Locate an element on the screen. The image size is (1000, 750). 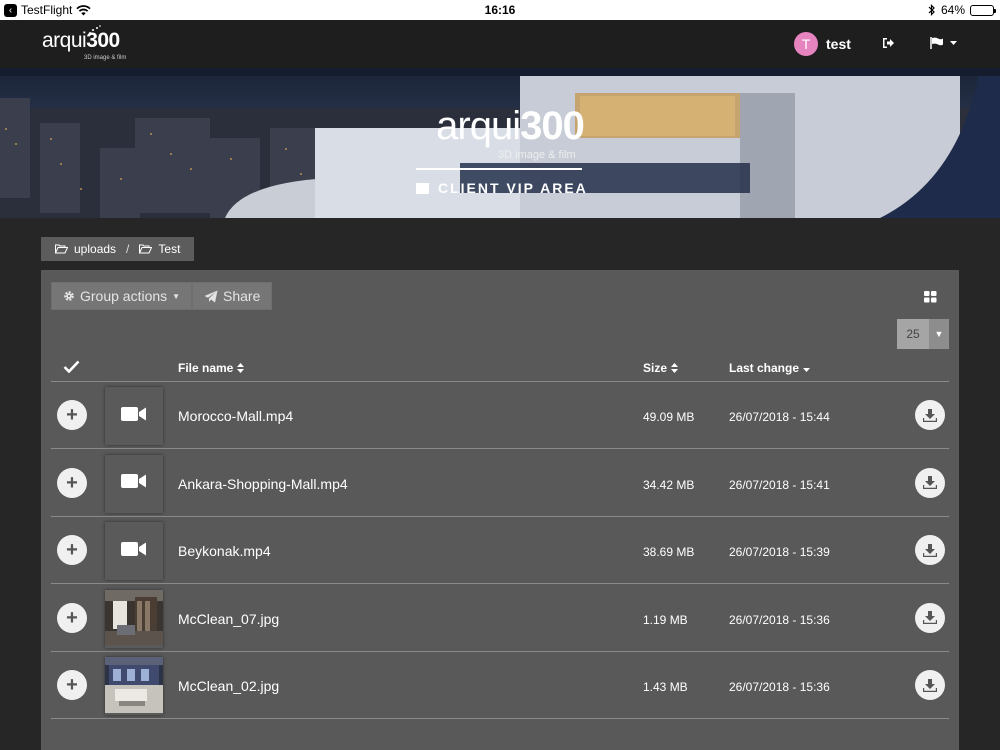
breadcrumb: uploads / Test is located at coordinates (118, 249).